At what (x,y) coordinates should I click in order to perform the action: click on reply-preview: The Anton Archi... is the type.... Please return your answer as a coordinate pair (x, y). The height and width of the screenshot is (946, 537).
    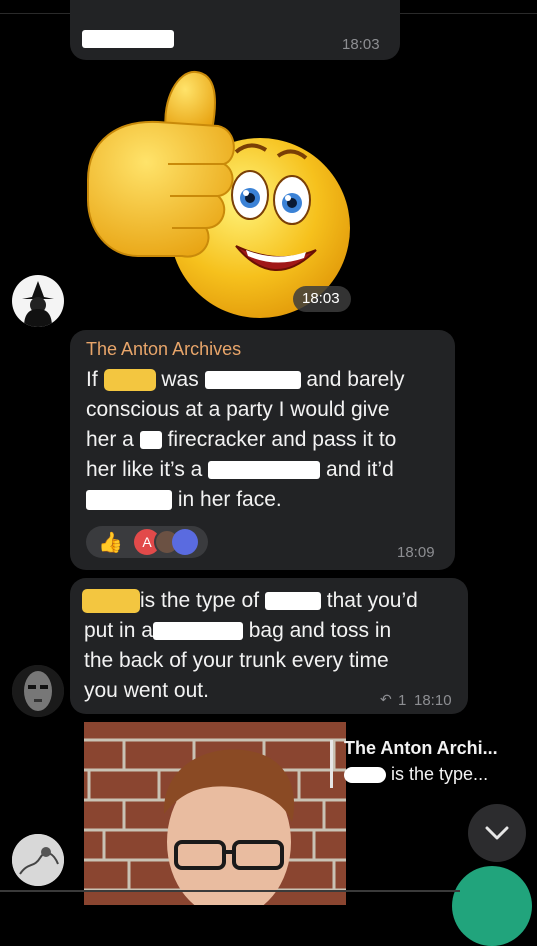
    Looking at the image, I should click on (430, 763).